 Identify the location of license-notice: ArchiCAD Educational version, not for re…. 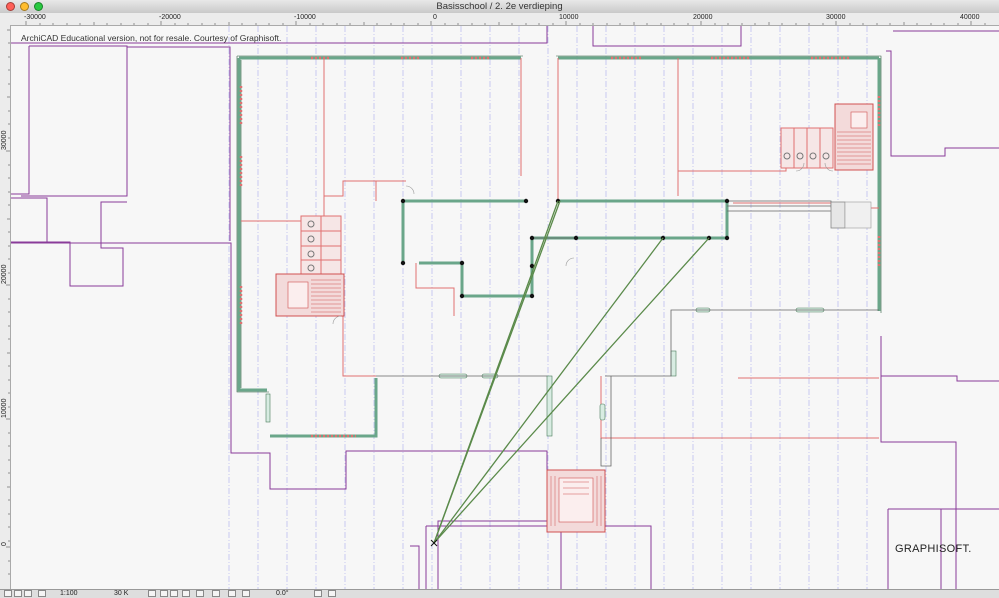
(151, 38).